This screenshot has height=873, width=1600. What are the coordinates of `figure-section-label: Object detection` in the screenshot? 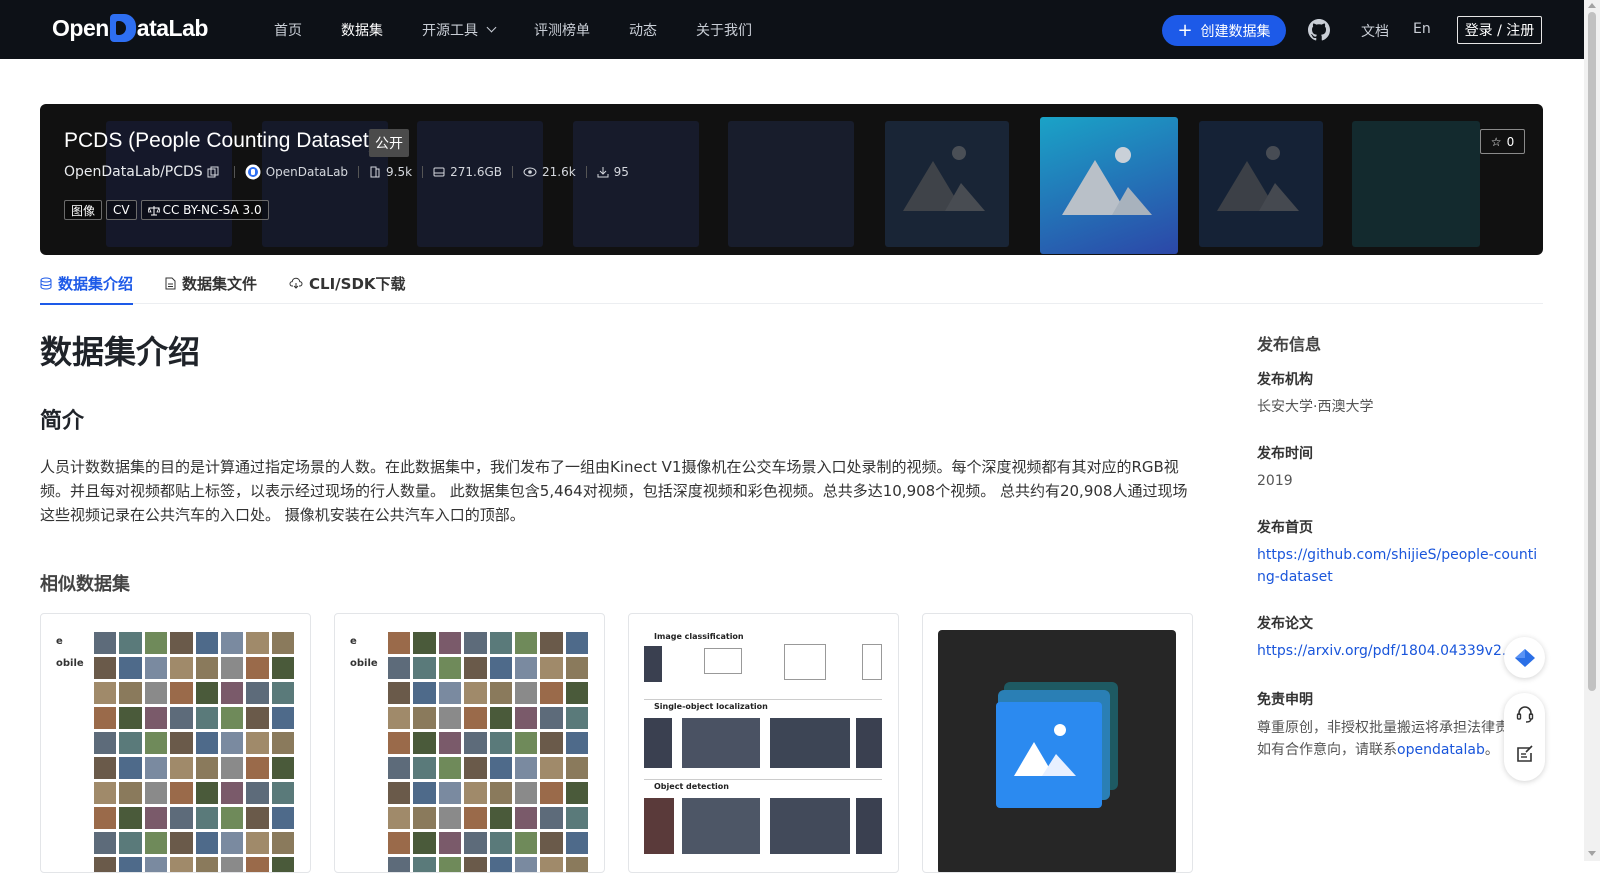 It's located at (691, 786).